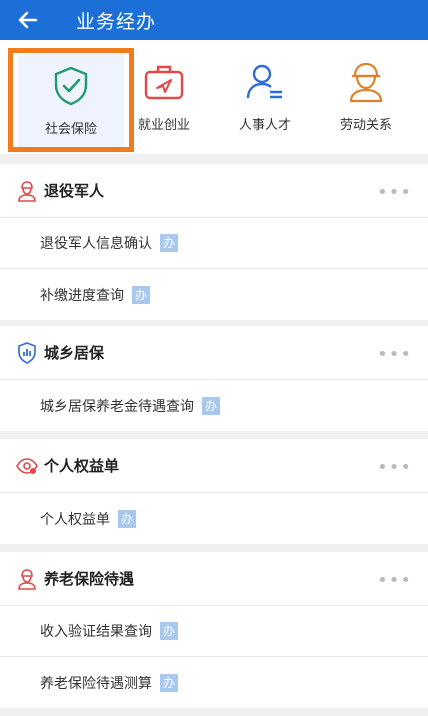  I want to click on briefcase-send-icon, so click(164, 82).